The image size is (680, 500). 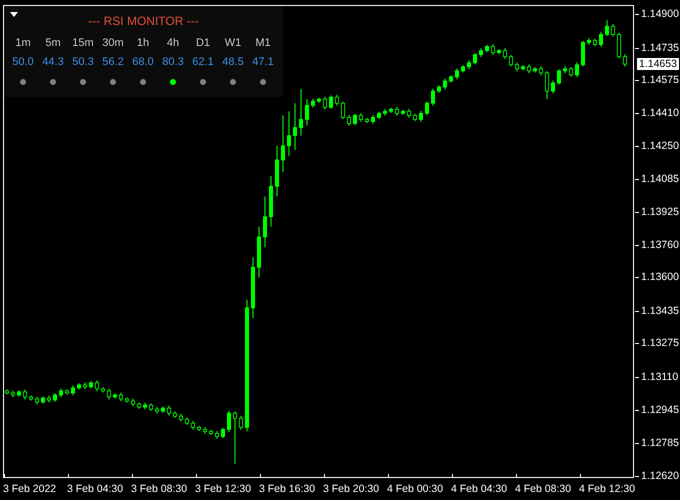 I want to click on time-label: 4 Feb 00:30, so click(x=415, y=489).